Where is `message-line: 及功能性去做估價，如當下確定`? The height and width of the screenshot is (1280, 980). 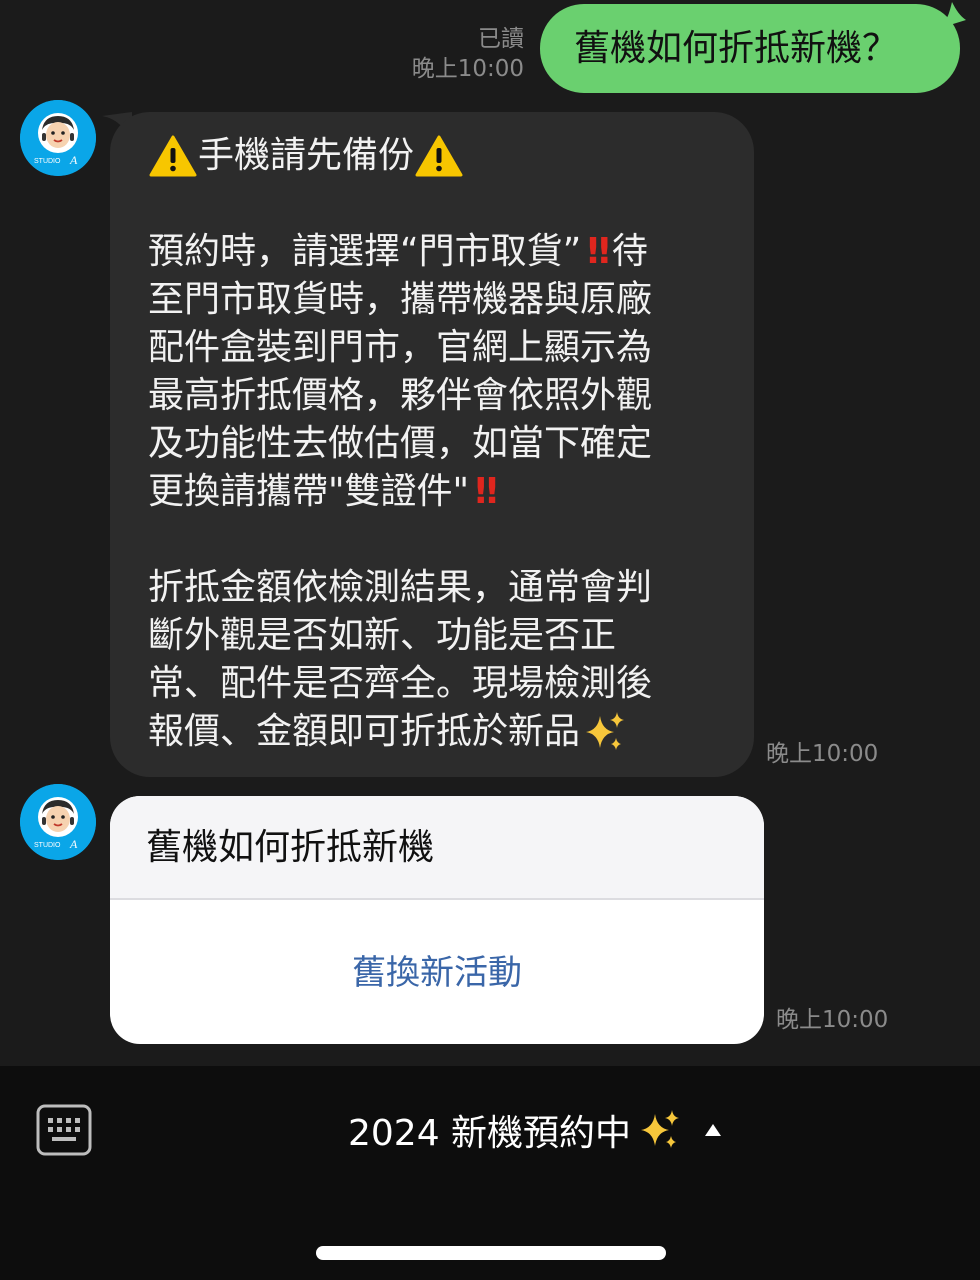 message-line: 及功能性去做估價，如當下確定 is located at coordinates (400, 443).